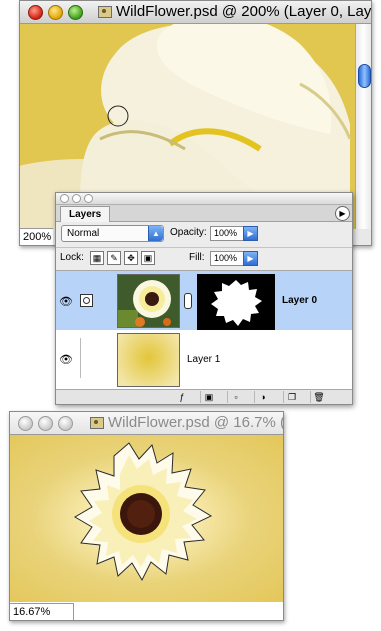  I want to click on layer-row-1: 👁 Layer 1, so click(204, 363).